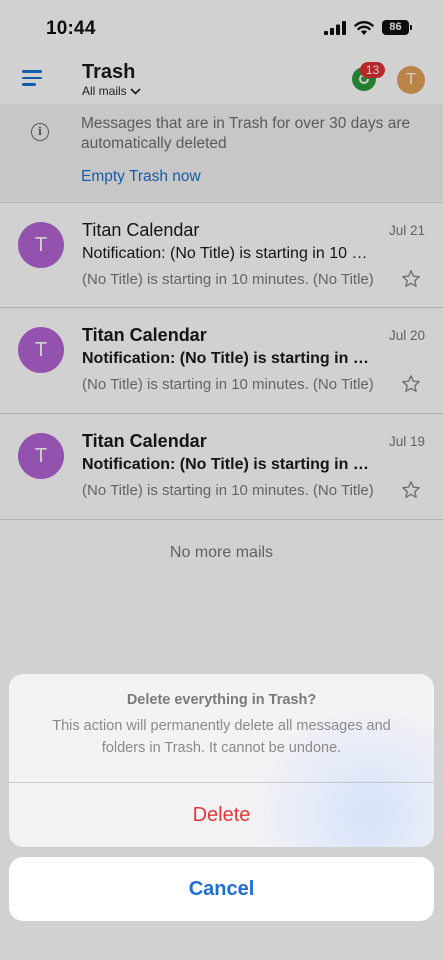 The width and height of the screenshot is (443, 960). I want to click on dialog-title: Delete everything in Trash?, so click(221, 700).